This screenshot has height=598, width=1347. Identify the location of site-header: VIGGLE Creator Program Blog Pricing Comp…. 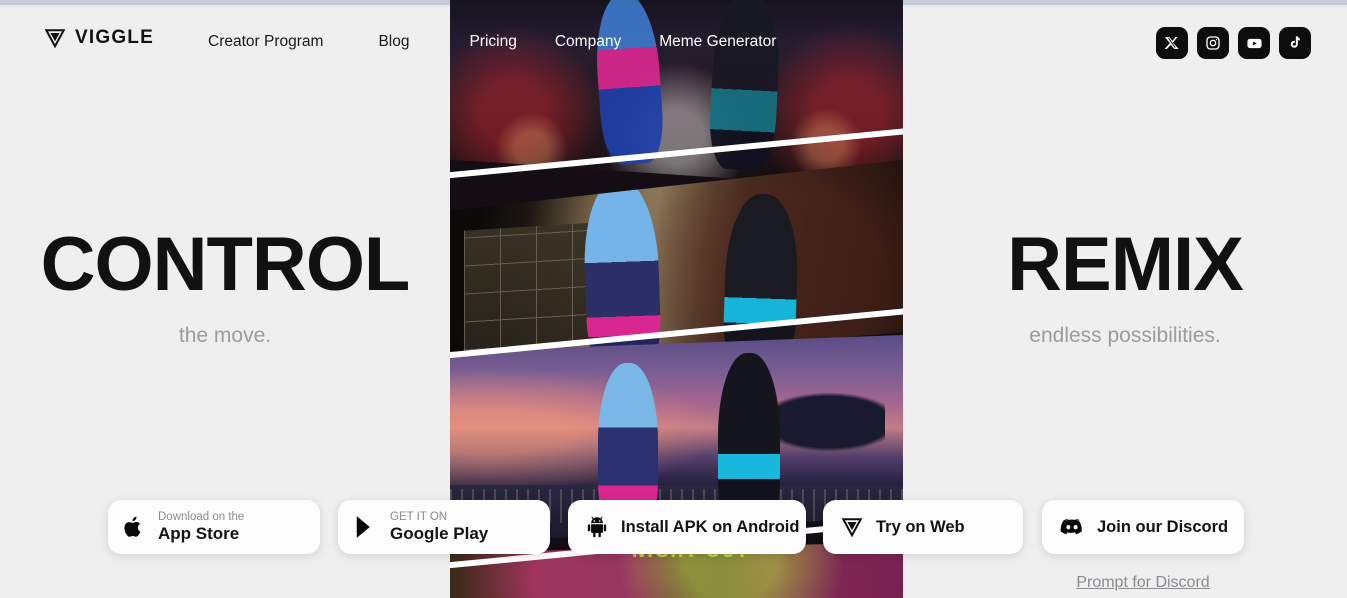
(673, 36).